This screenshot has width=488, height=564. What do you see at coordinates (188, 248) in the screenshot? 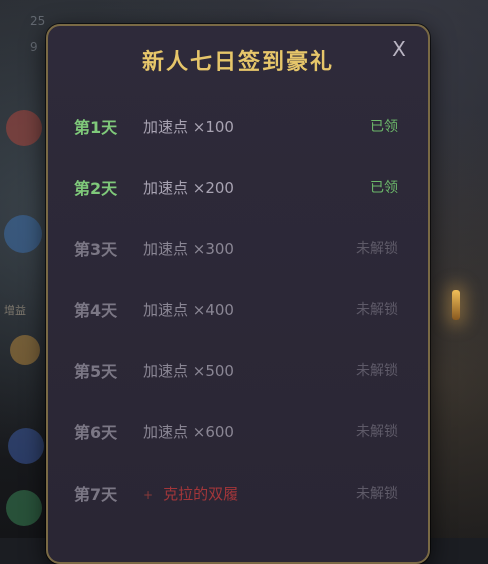
I see `reward-label: 加速点 ×300` at bounding box center [188, 248].